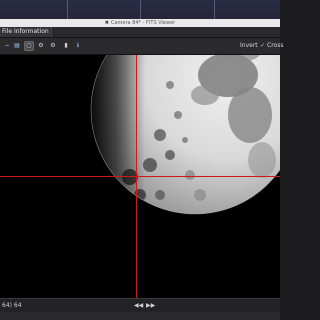  What do you see at coordinates (12, 305) in the screenshot?
I see `cursor-coordinates: 64) 64` at bounding box center [12, 305].